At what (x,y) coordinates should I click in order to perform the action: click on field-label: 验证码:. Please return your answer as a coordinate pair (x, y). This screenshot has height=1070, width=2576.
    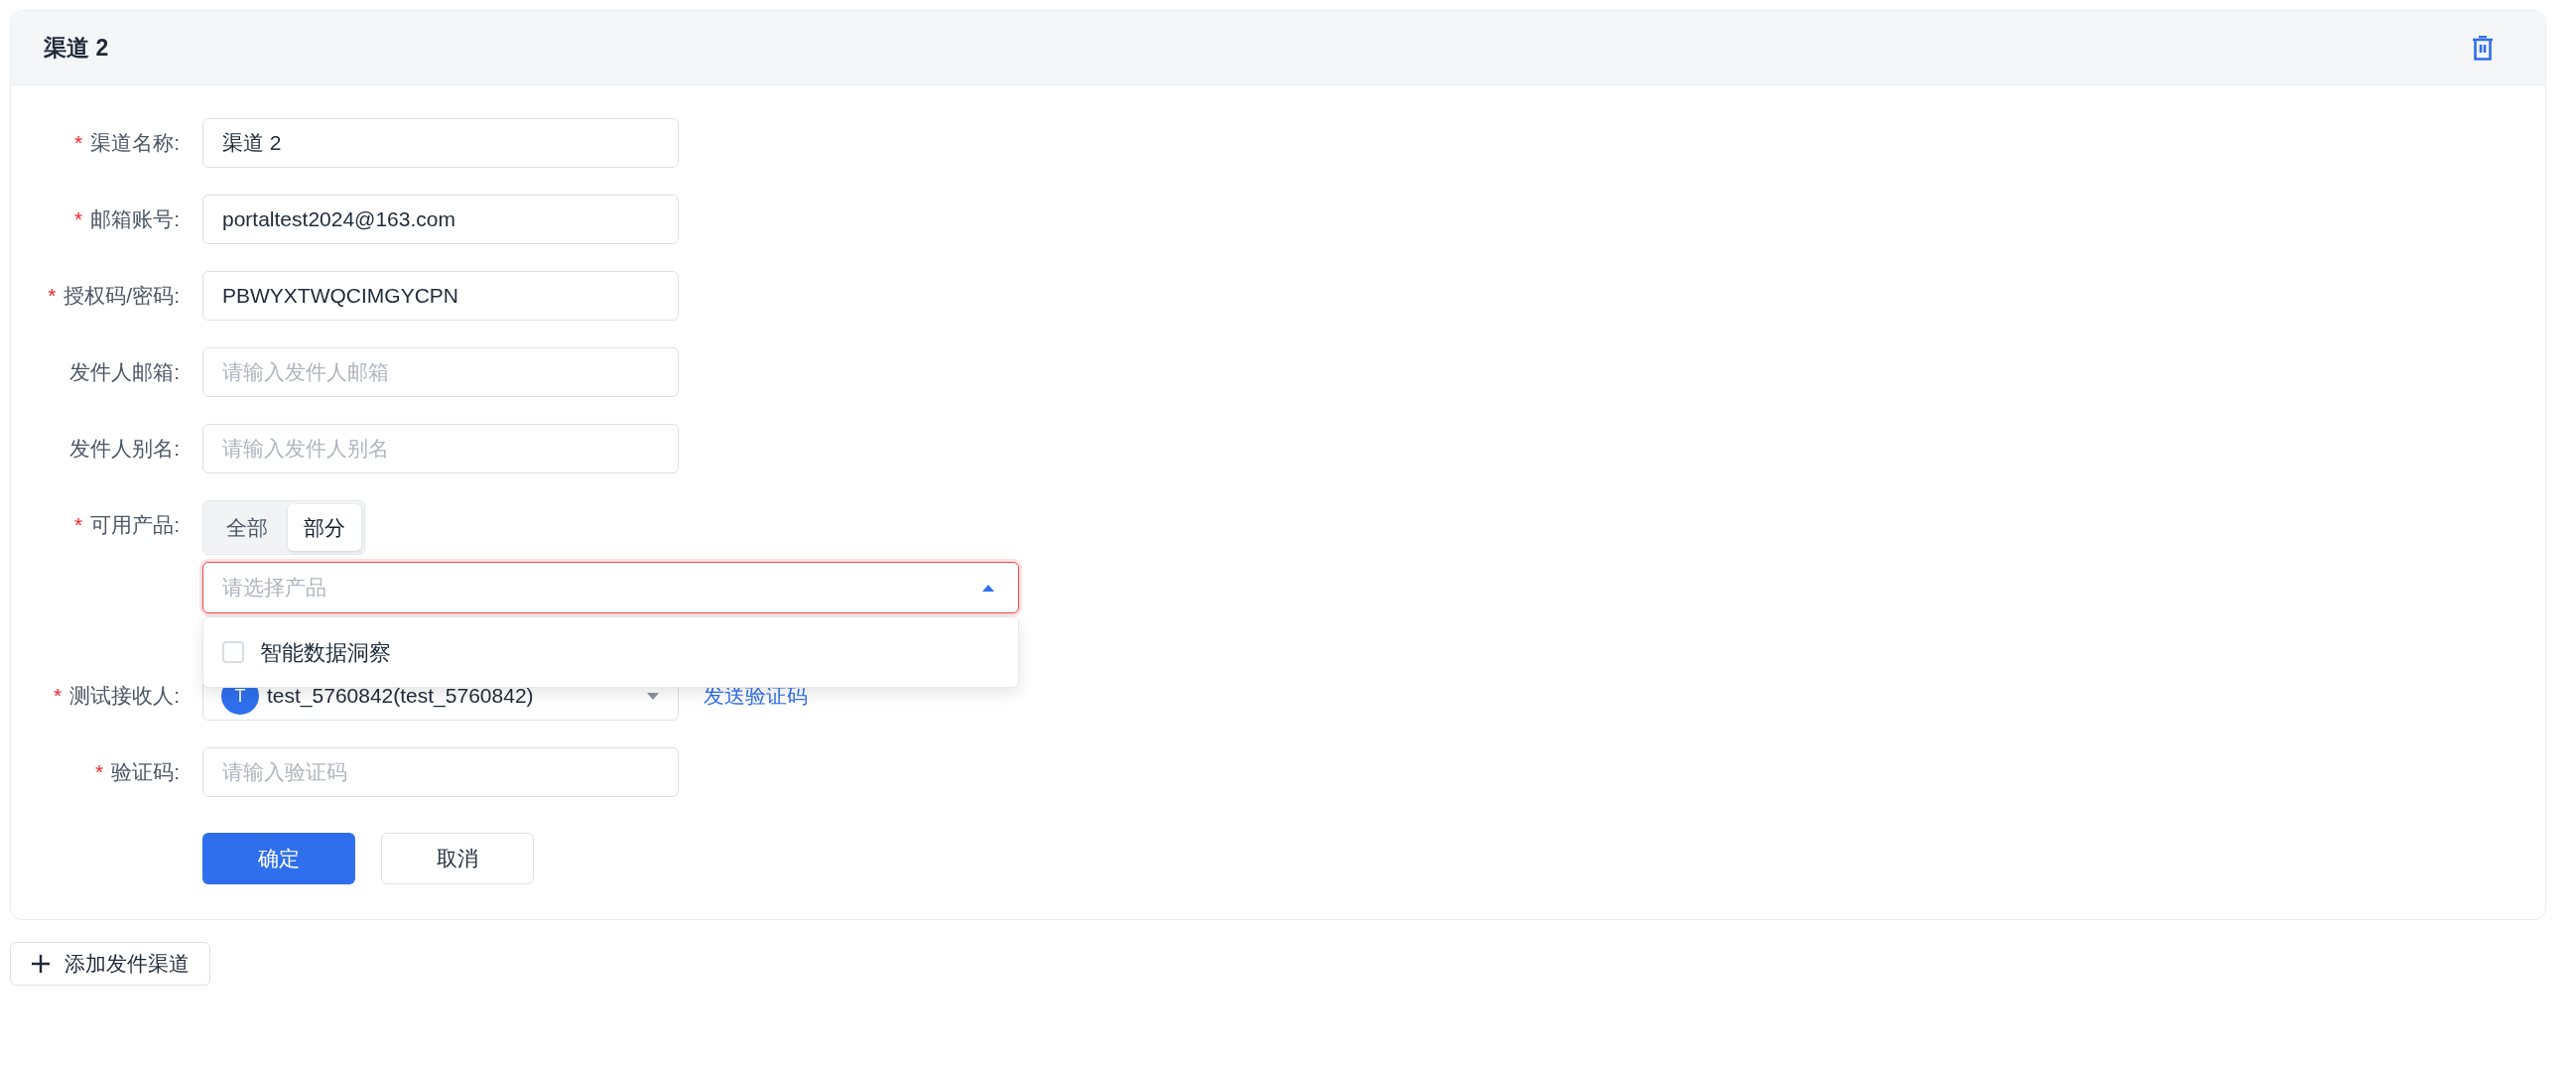
    Looking at the image, I should click on (146, 772).